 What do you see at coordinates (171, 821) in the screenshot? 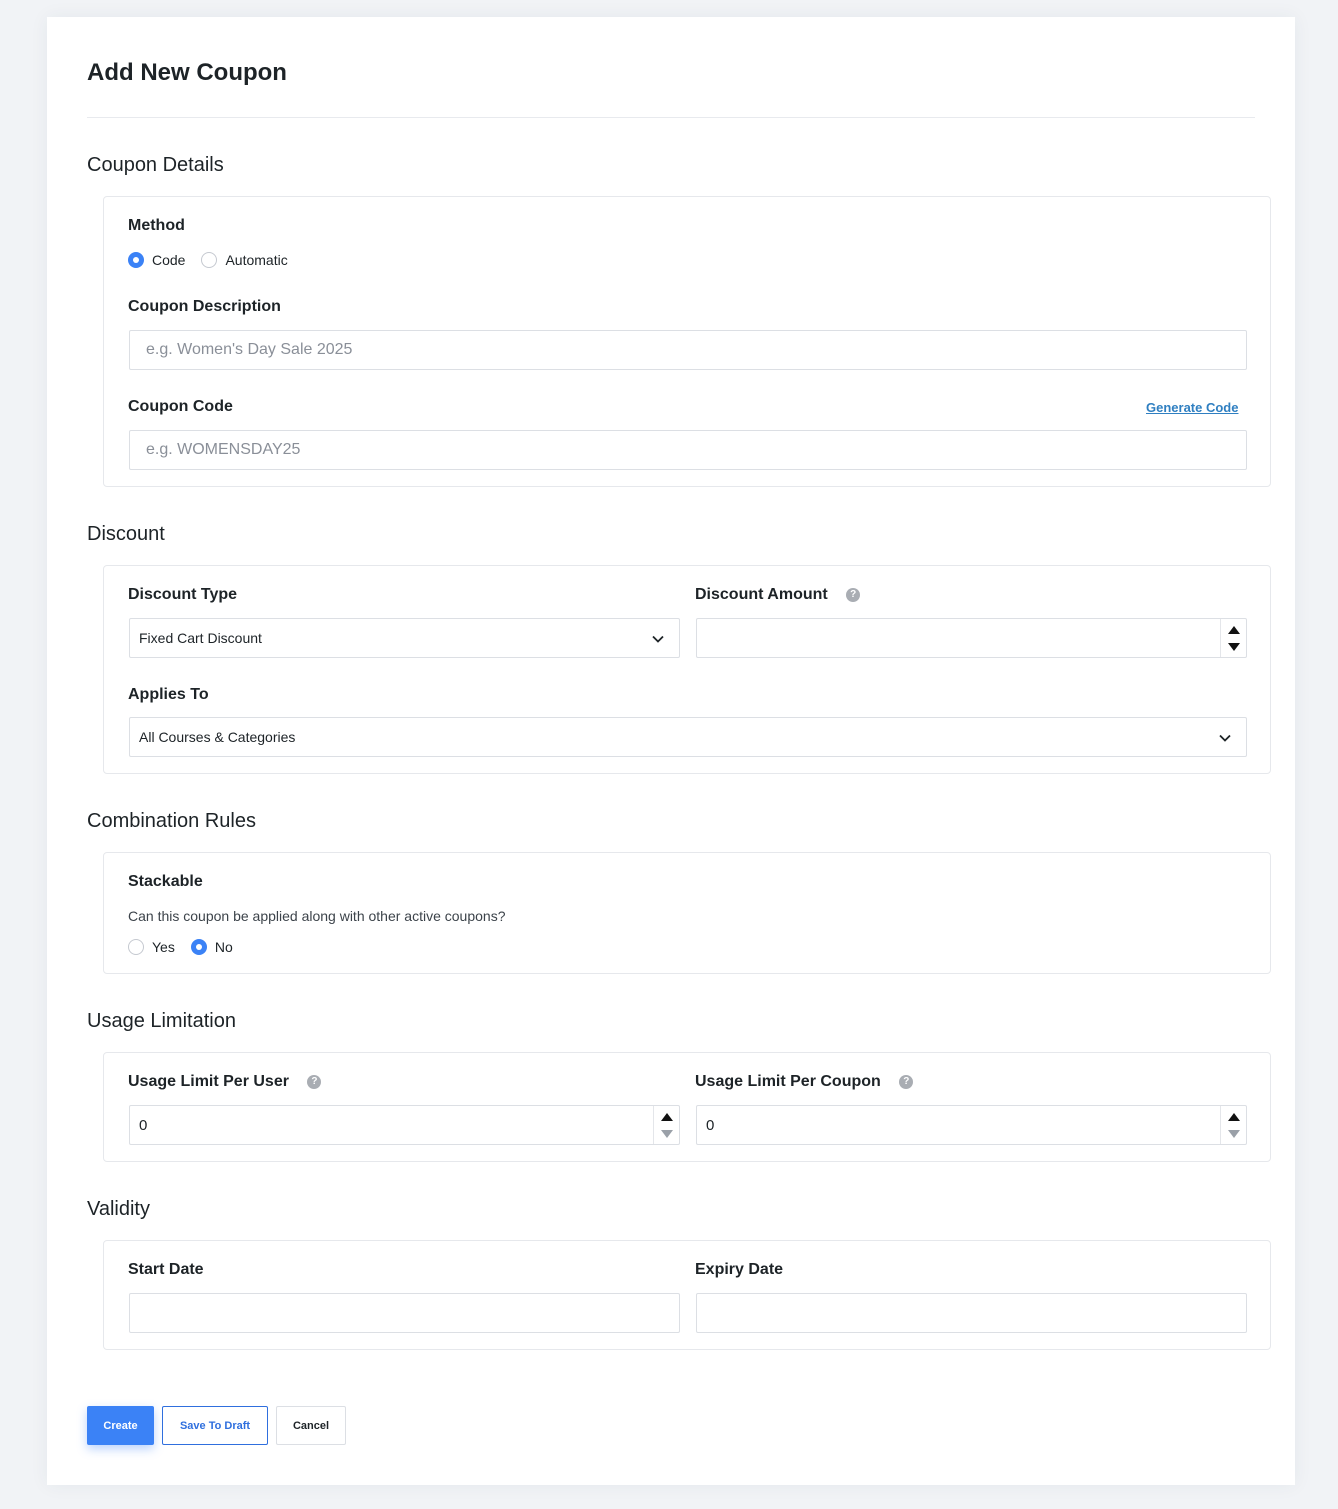
I see `section-title-combination-rules: Combination Rules` at bounding box center [171, 821].